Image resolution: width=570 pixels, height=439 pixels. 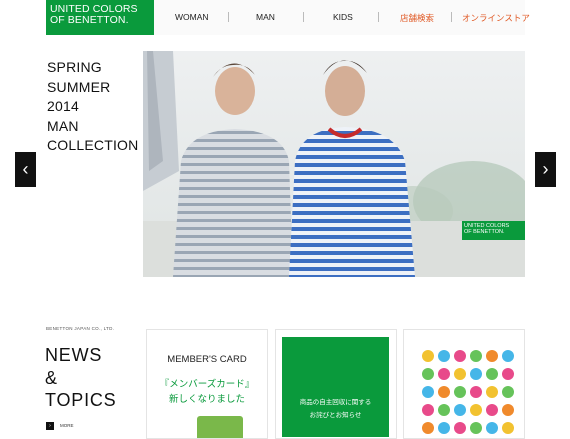 I want to click on brand-logo: UNITED COLORS OF BENETTON., so click(x=100, y=17).